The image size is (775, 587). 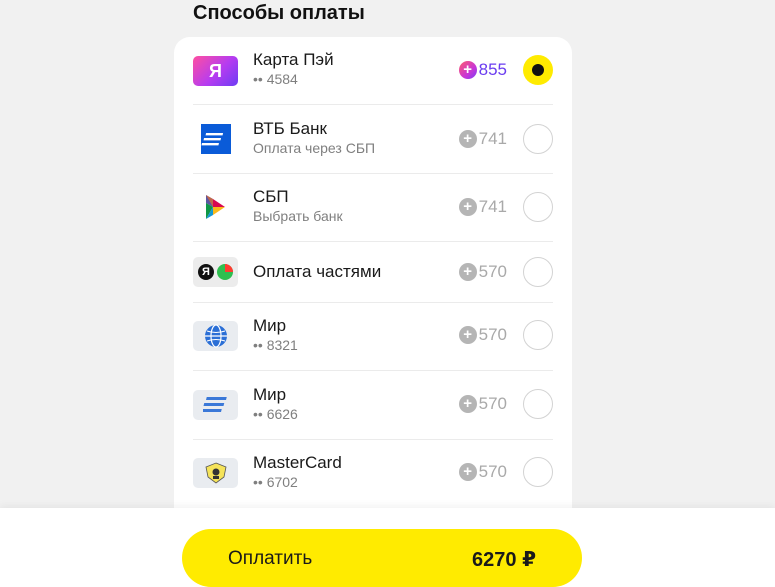 I want to click on checkout-footer: Оплатить 6270 ₽, so click(x=387, y=547).